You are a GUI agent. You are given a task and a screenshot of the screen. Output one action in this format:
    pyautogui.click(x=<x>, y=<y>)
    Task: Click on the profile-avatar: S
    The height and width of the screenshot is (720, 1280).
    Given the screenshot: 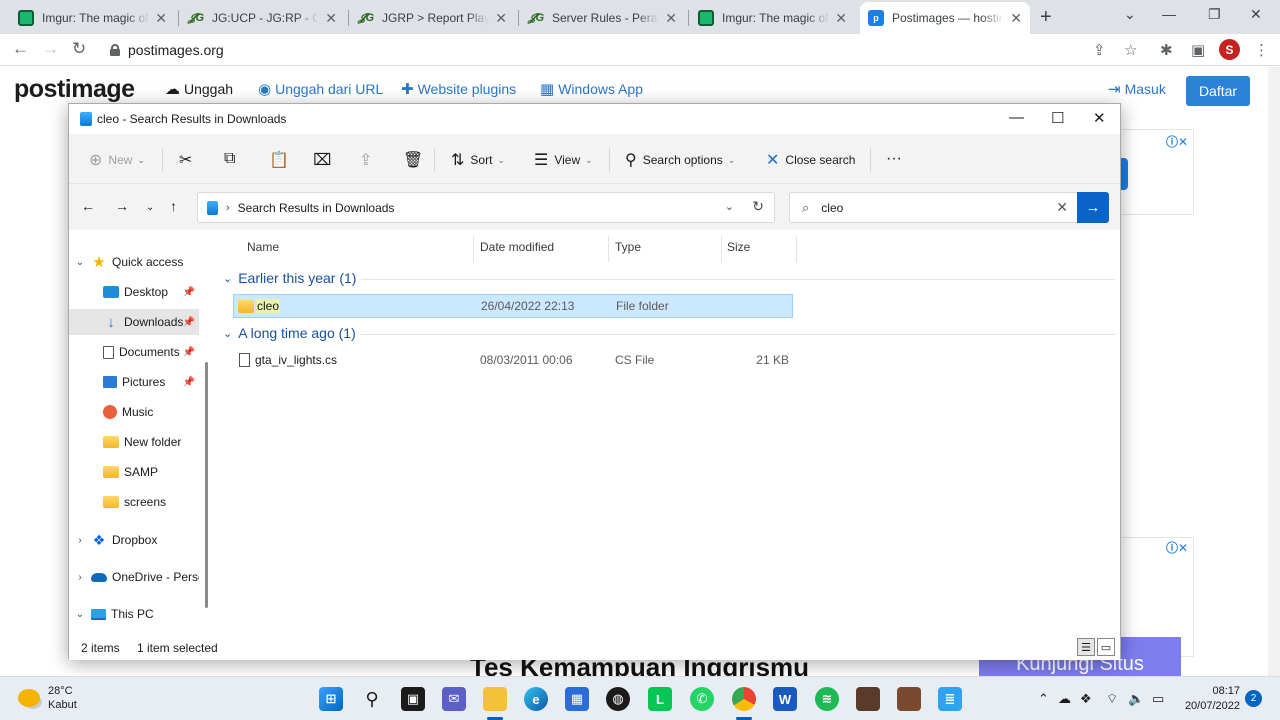 What is the action you would take?
    pyautogui.click(x=1229, y=49)
    